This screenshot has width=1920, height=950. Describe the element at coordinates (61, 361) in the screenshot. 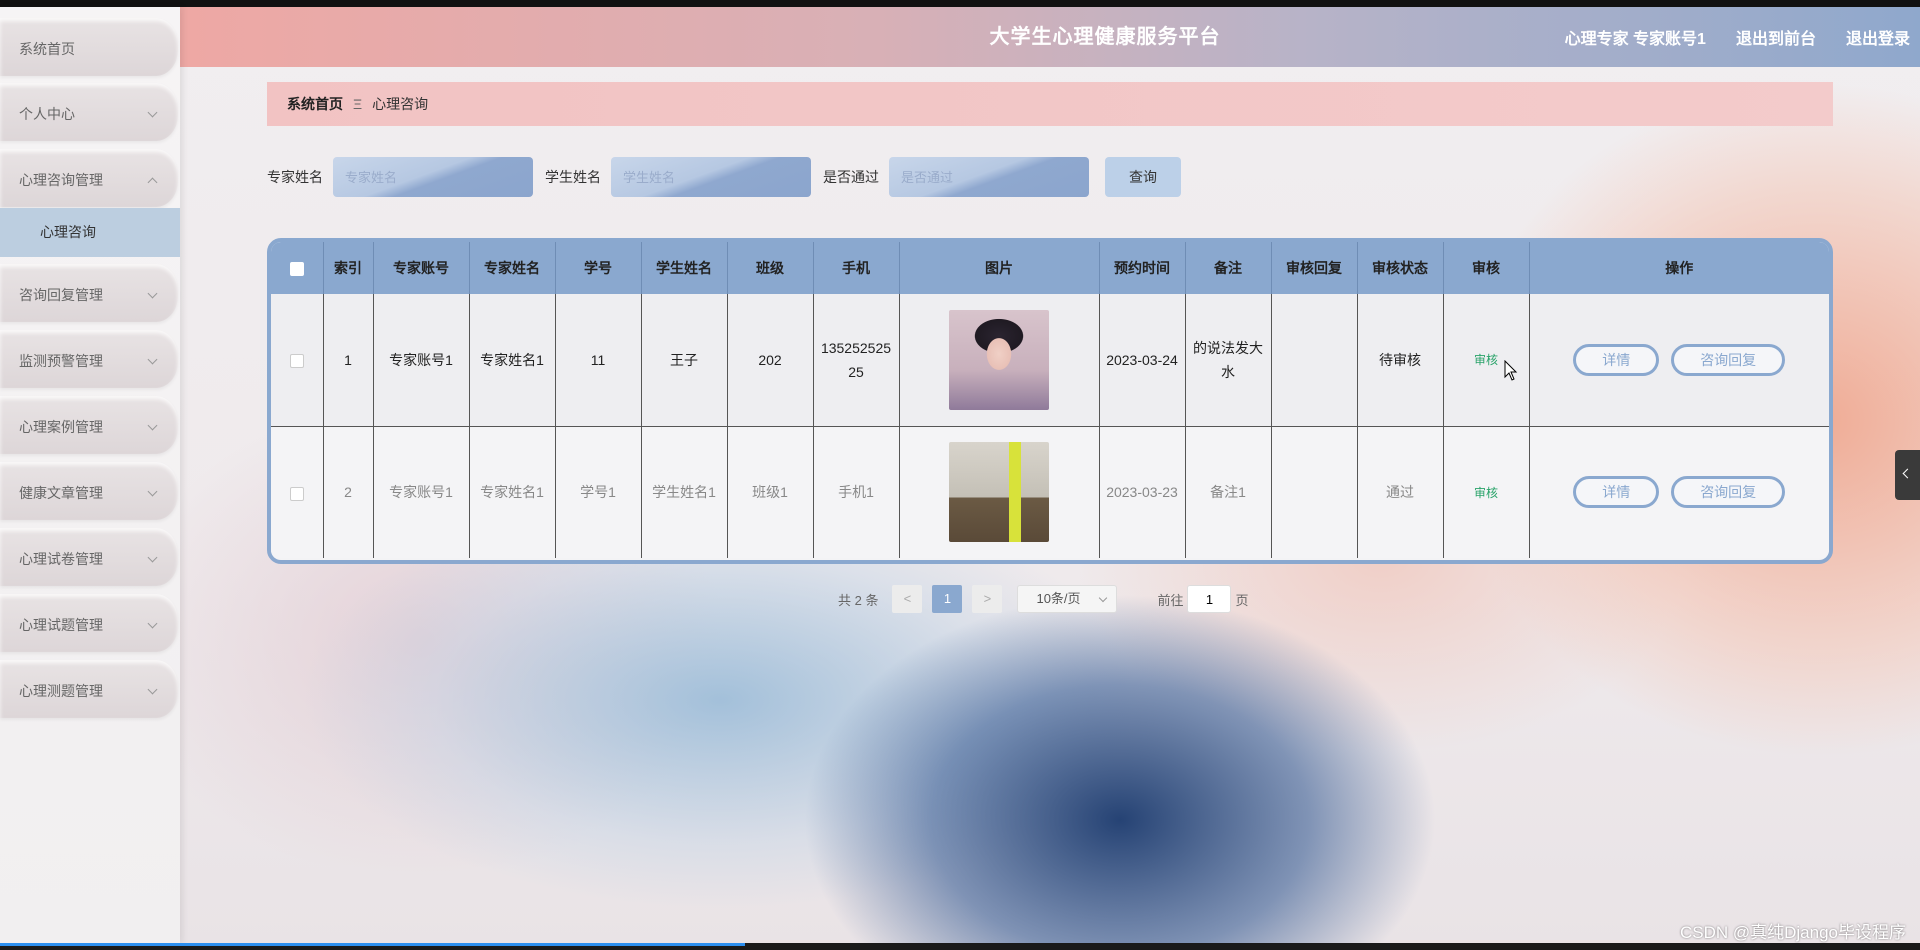

I see `sidebar-item-label: 监测预警管理` at that location.